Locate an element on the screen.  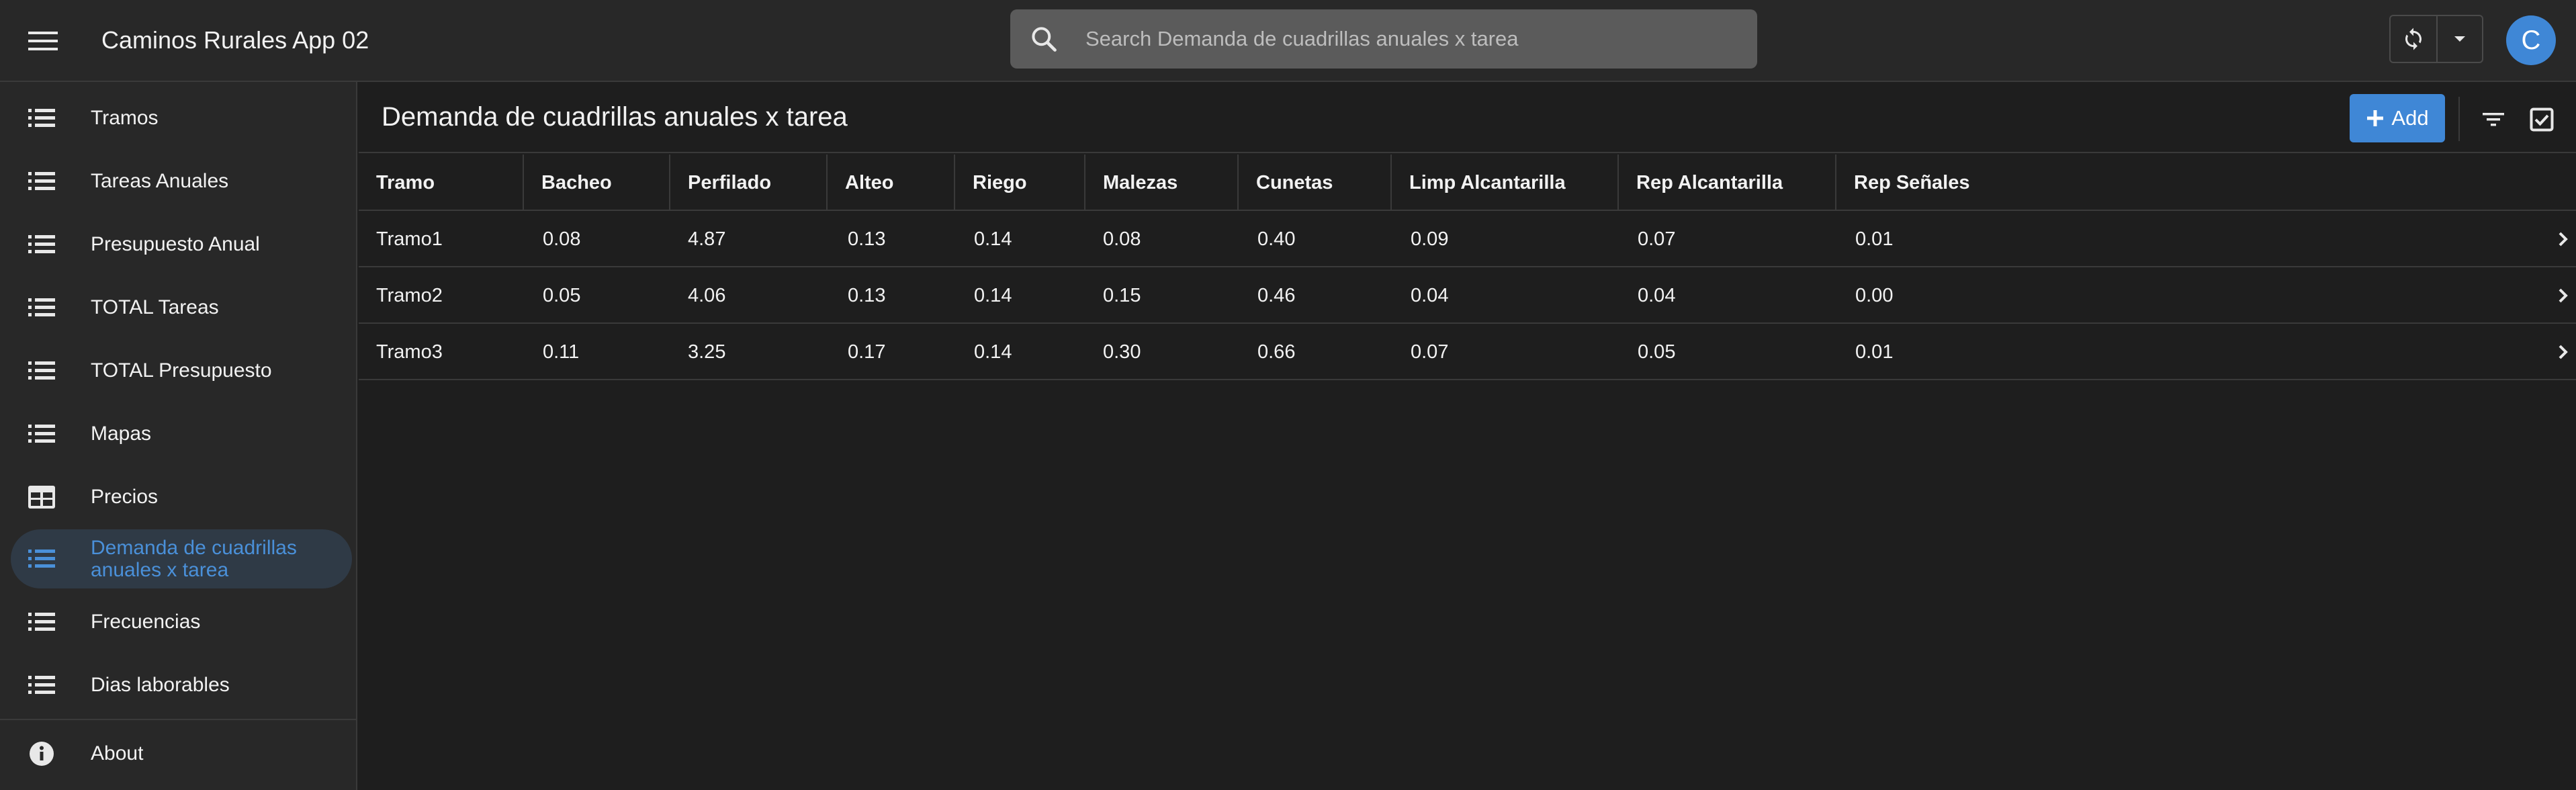
sidebar-item-tareas-anuales: Tareas Anuales is located at coordinates (182, 181).